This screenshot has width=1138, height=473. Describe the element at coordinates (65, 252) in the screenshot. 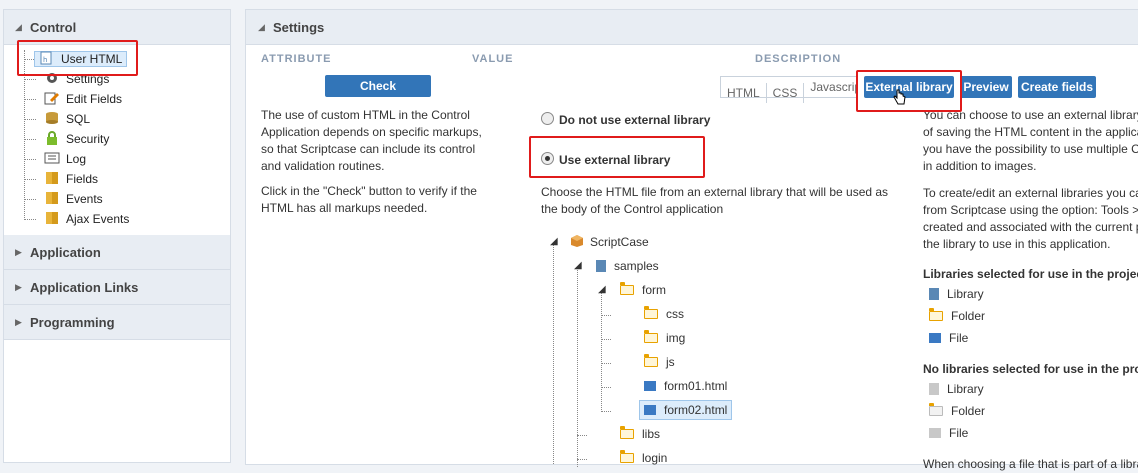

I see `section-title: Application` at that location.